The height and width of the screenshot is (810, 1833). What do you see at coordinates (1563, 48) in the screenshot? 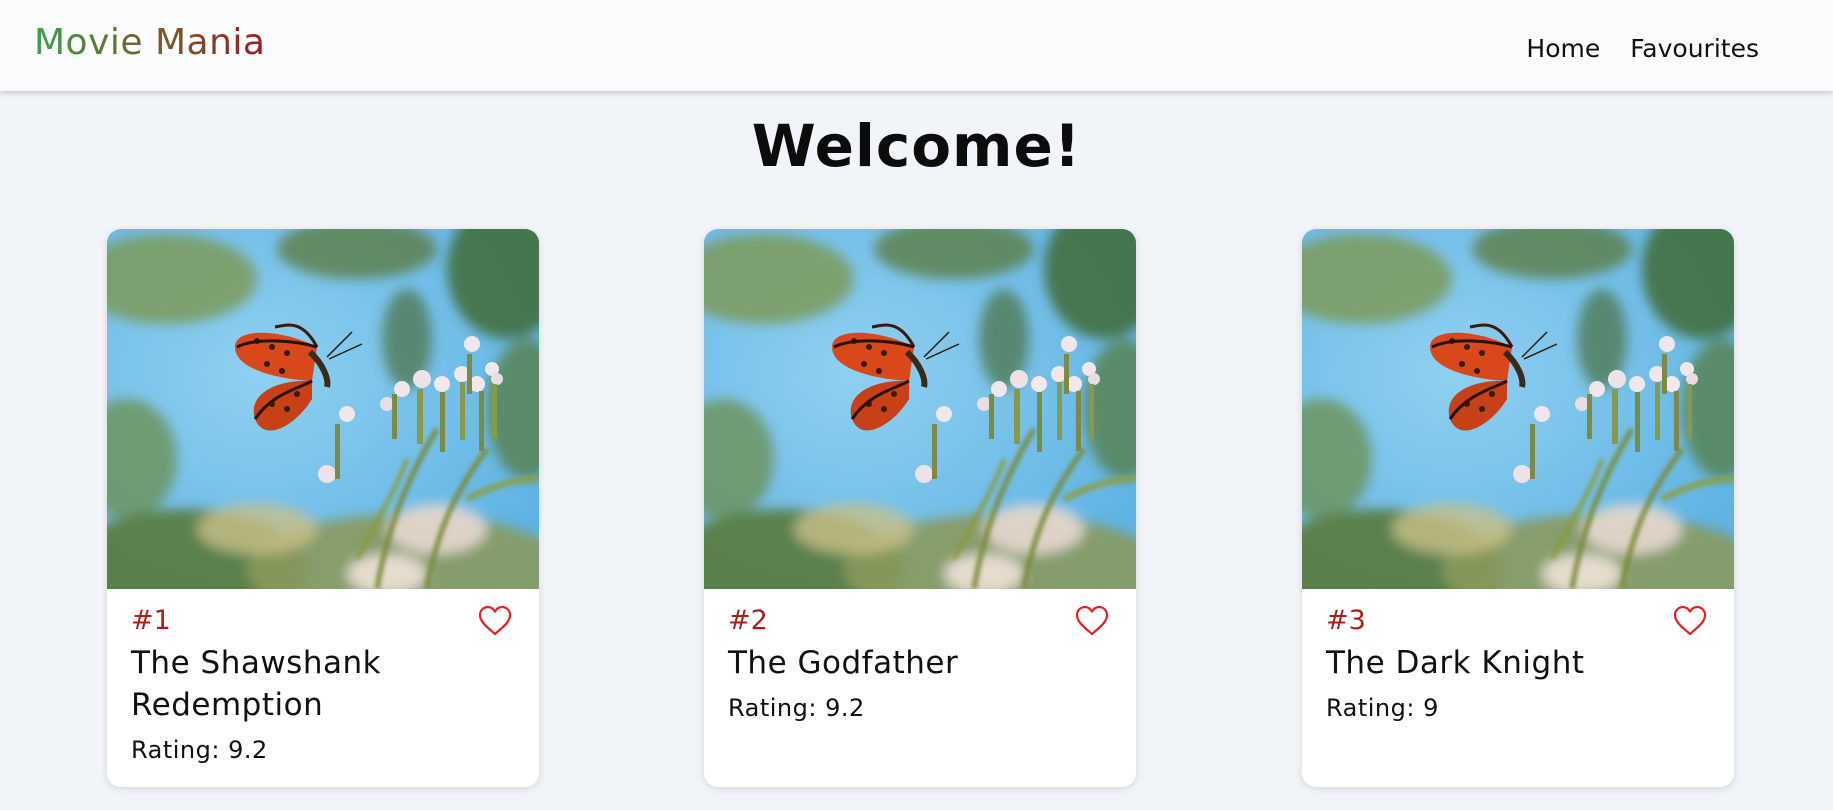
I see `nav-home-link: Home` at bounding box center [1563, 48].